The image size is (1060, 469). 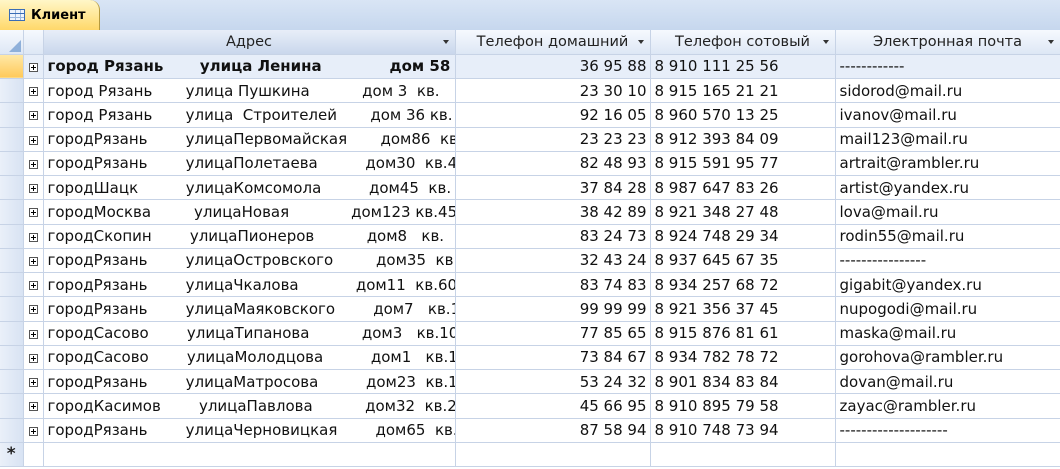 I want to click on cell-home-phone: 73 84 67, so click(x=553, y=358).